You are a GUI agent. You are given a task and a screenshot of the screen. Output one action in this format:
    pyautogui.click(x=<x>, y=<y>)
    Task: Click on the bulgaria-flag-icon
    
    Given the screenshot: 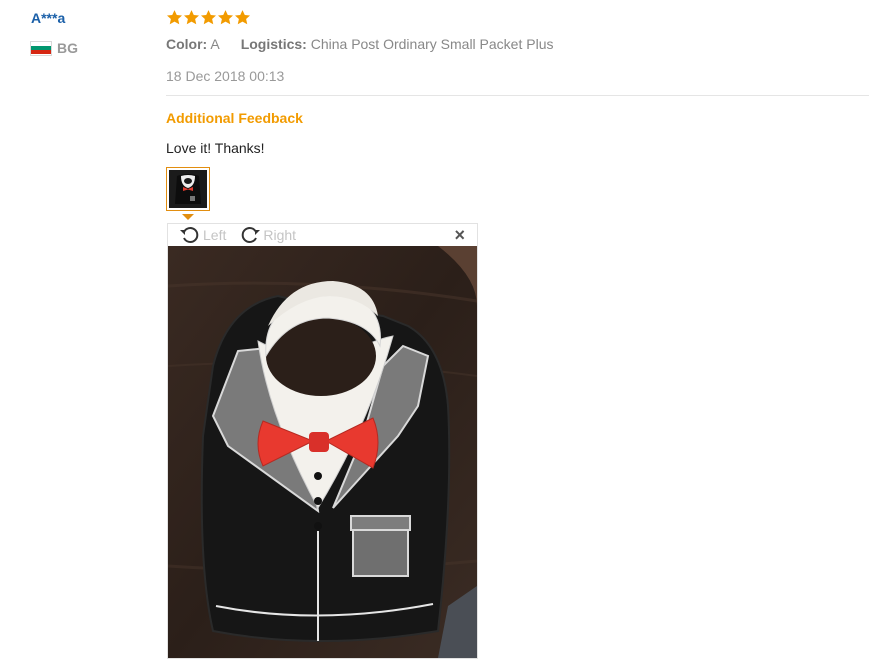 What is the action you would take?
    pyautogui.click(x=41, y=48)
    